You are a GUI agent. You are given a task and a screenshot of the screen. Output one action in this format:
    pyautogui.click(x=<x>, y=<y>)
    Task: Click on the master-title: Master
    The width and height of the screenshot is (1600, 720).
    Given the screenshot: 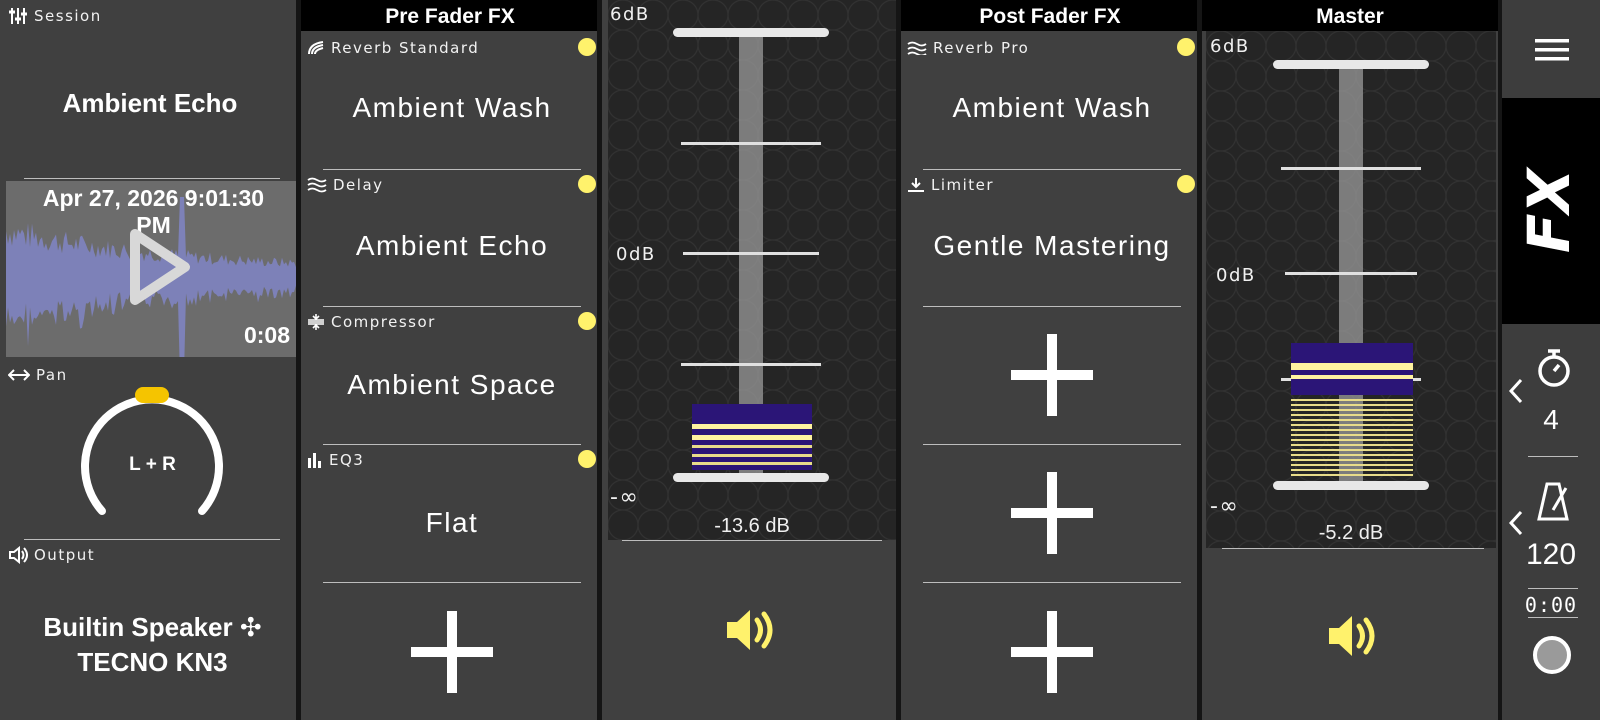 What is the action you would take?
    pyautogui.click(x=1350, y=15)
    